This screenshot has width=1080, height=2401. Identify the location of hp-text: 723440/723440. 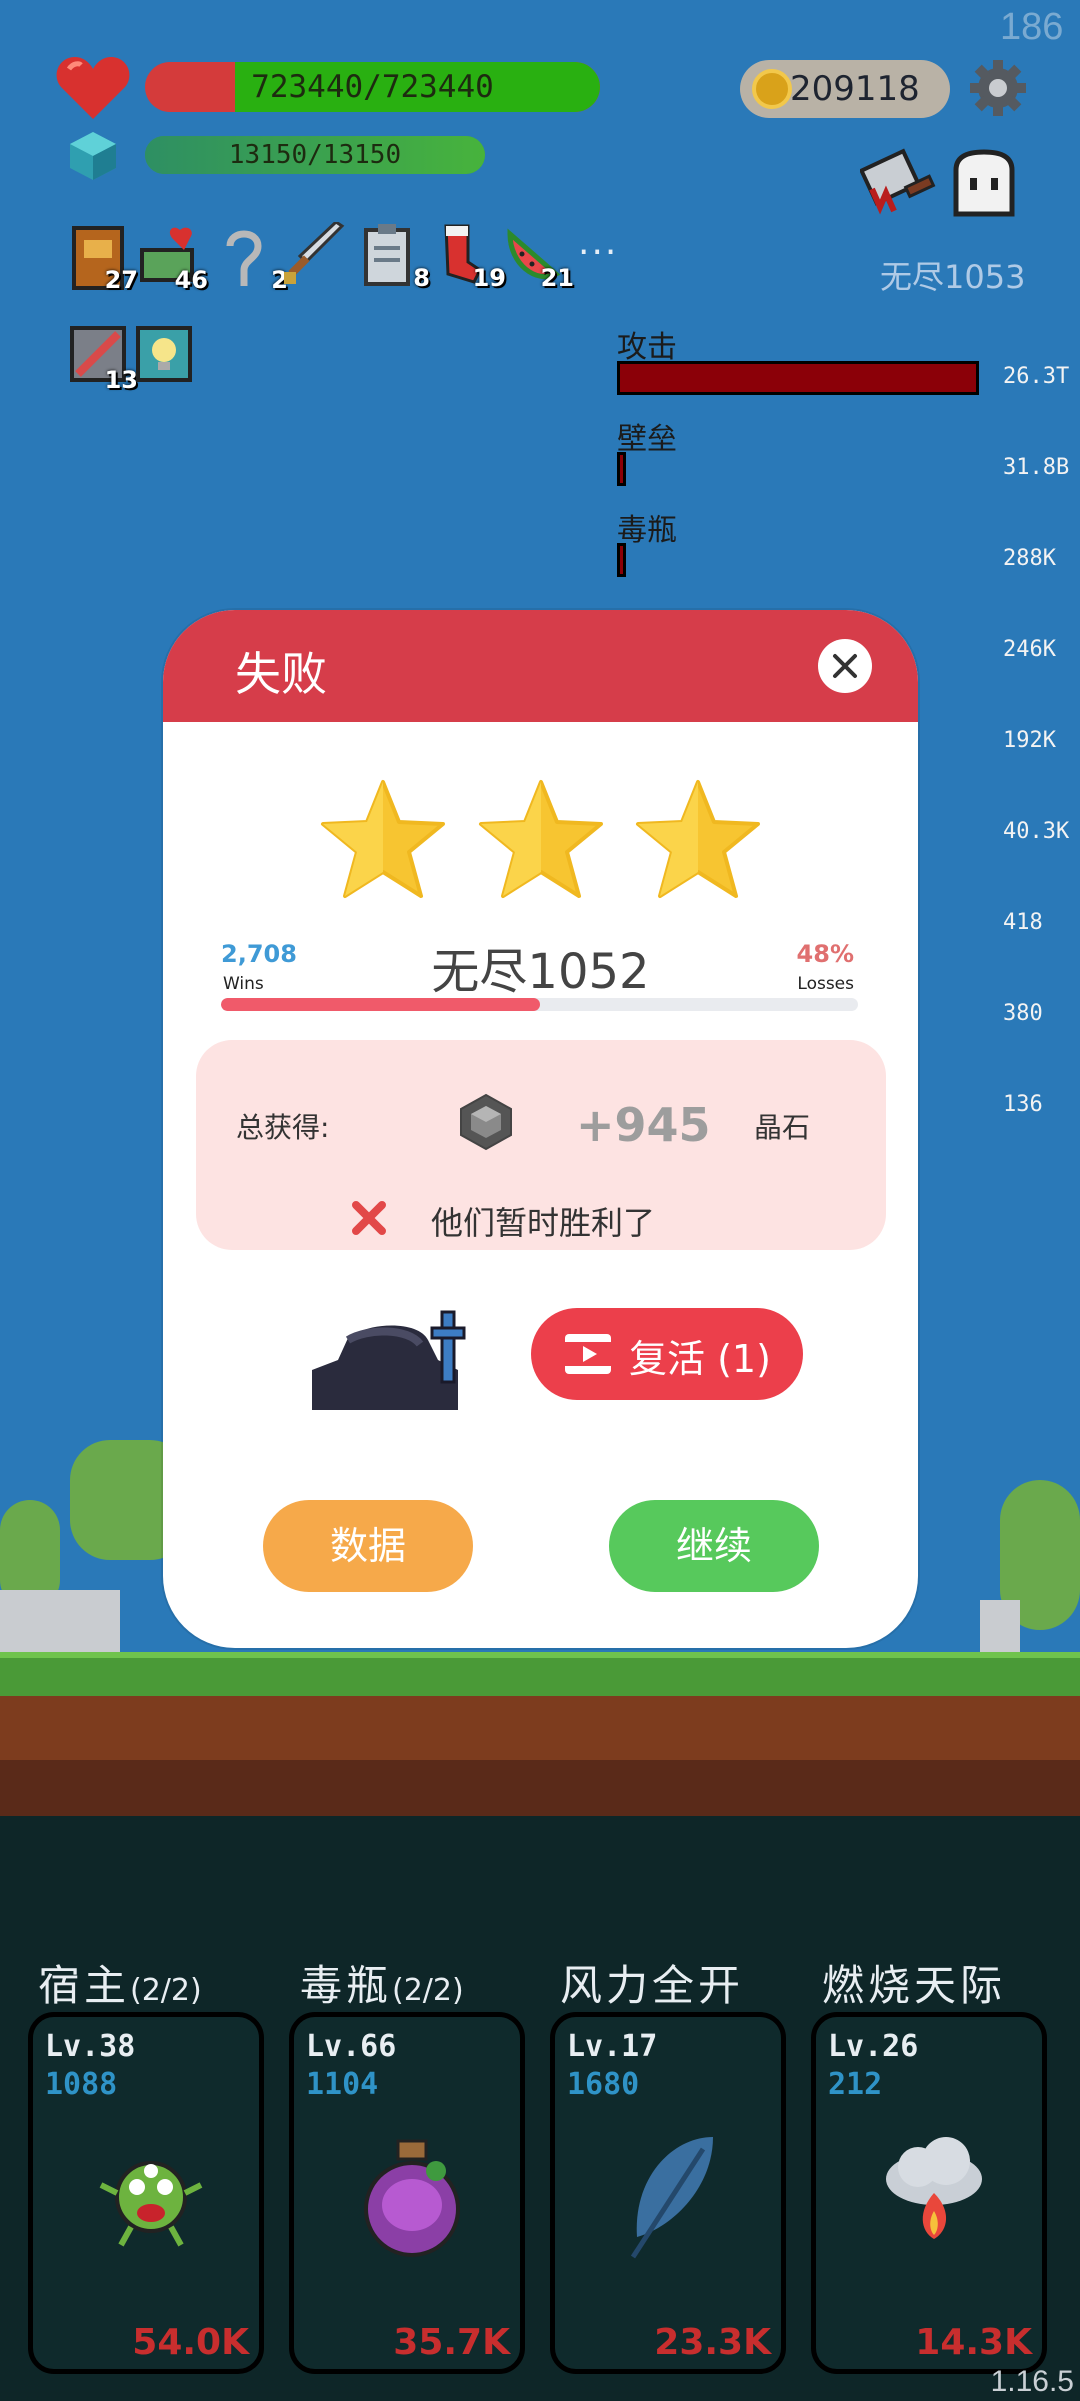
(372, 87).